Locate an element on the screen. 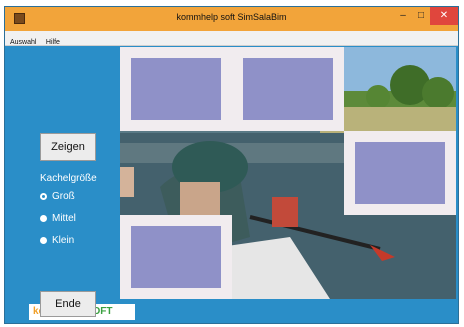 This screenshot has width=464, height=327. tile-size-label: Kachelgröße is located at coordinates (68, 178).